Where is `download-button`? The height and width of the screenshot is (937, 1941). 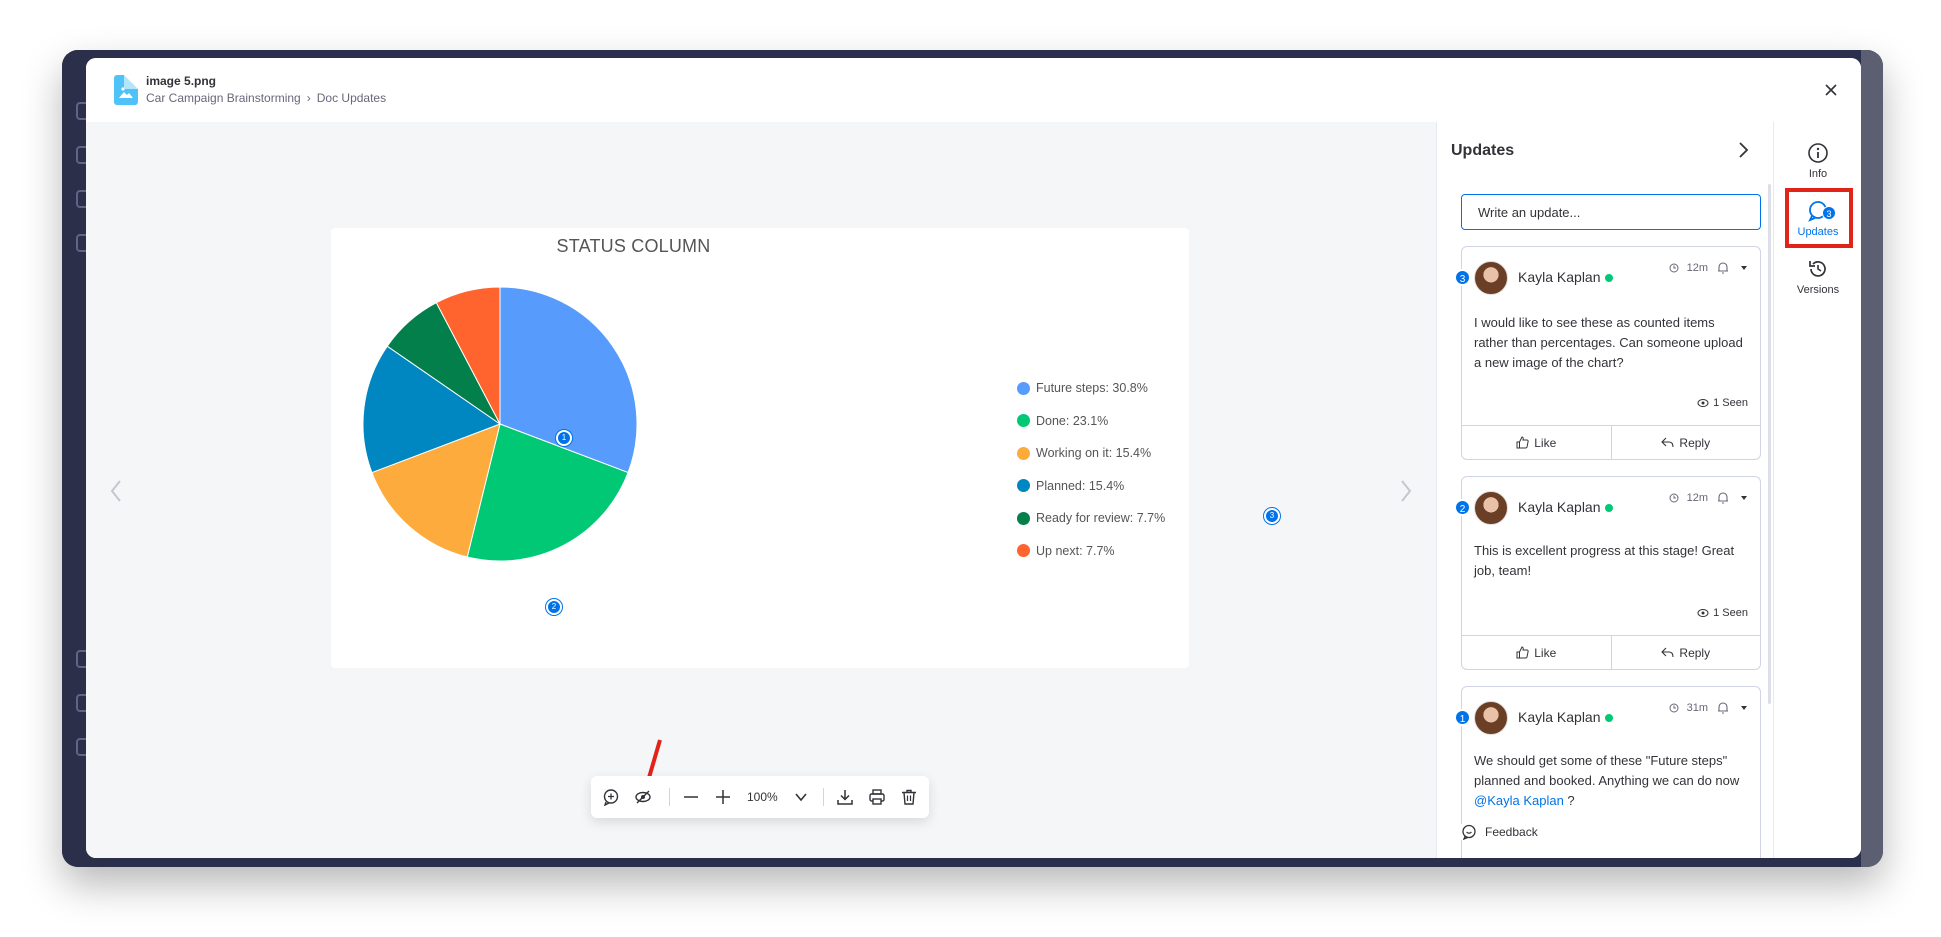
download-button is located at coordinates (845, 797).